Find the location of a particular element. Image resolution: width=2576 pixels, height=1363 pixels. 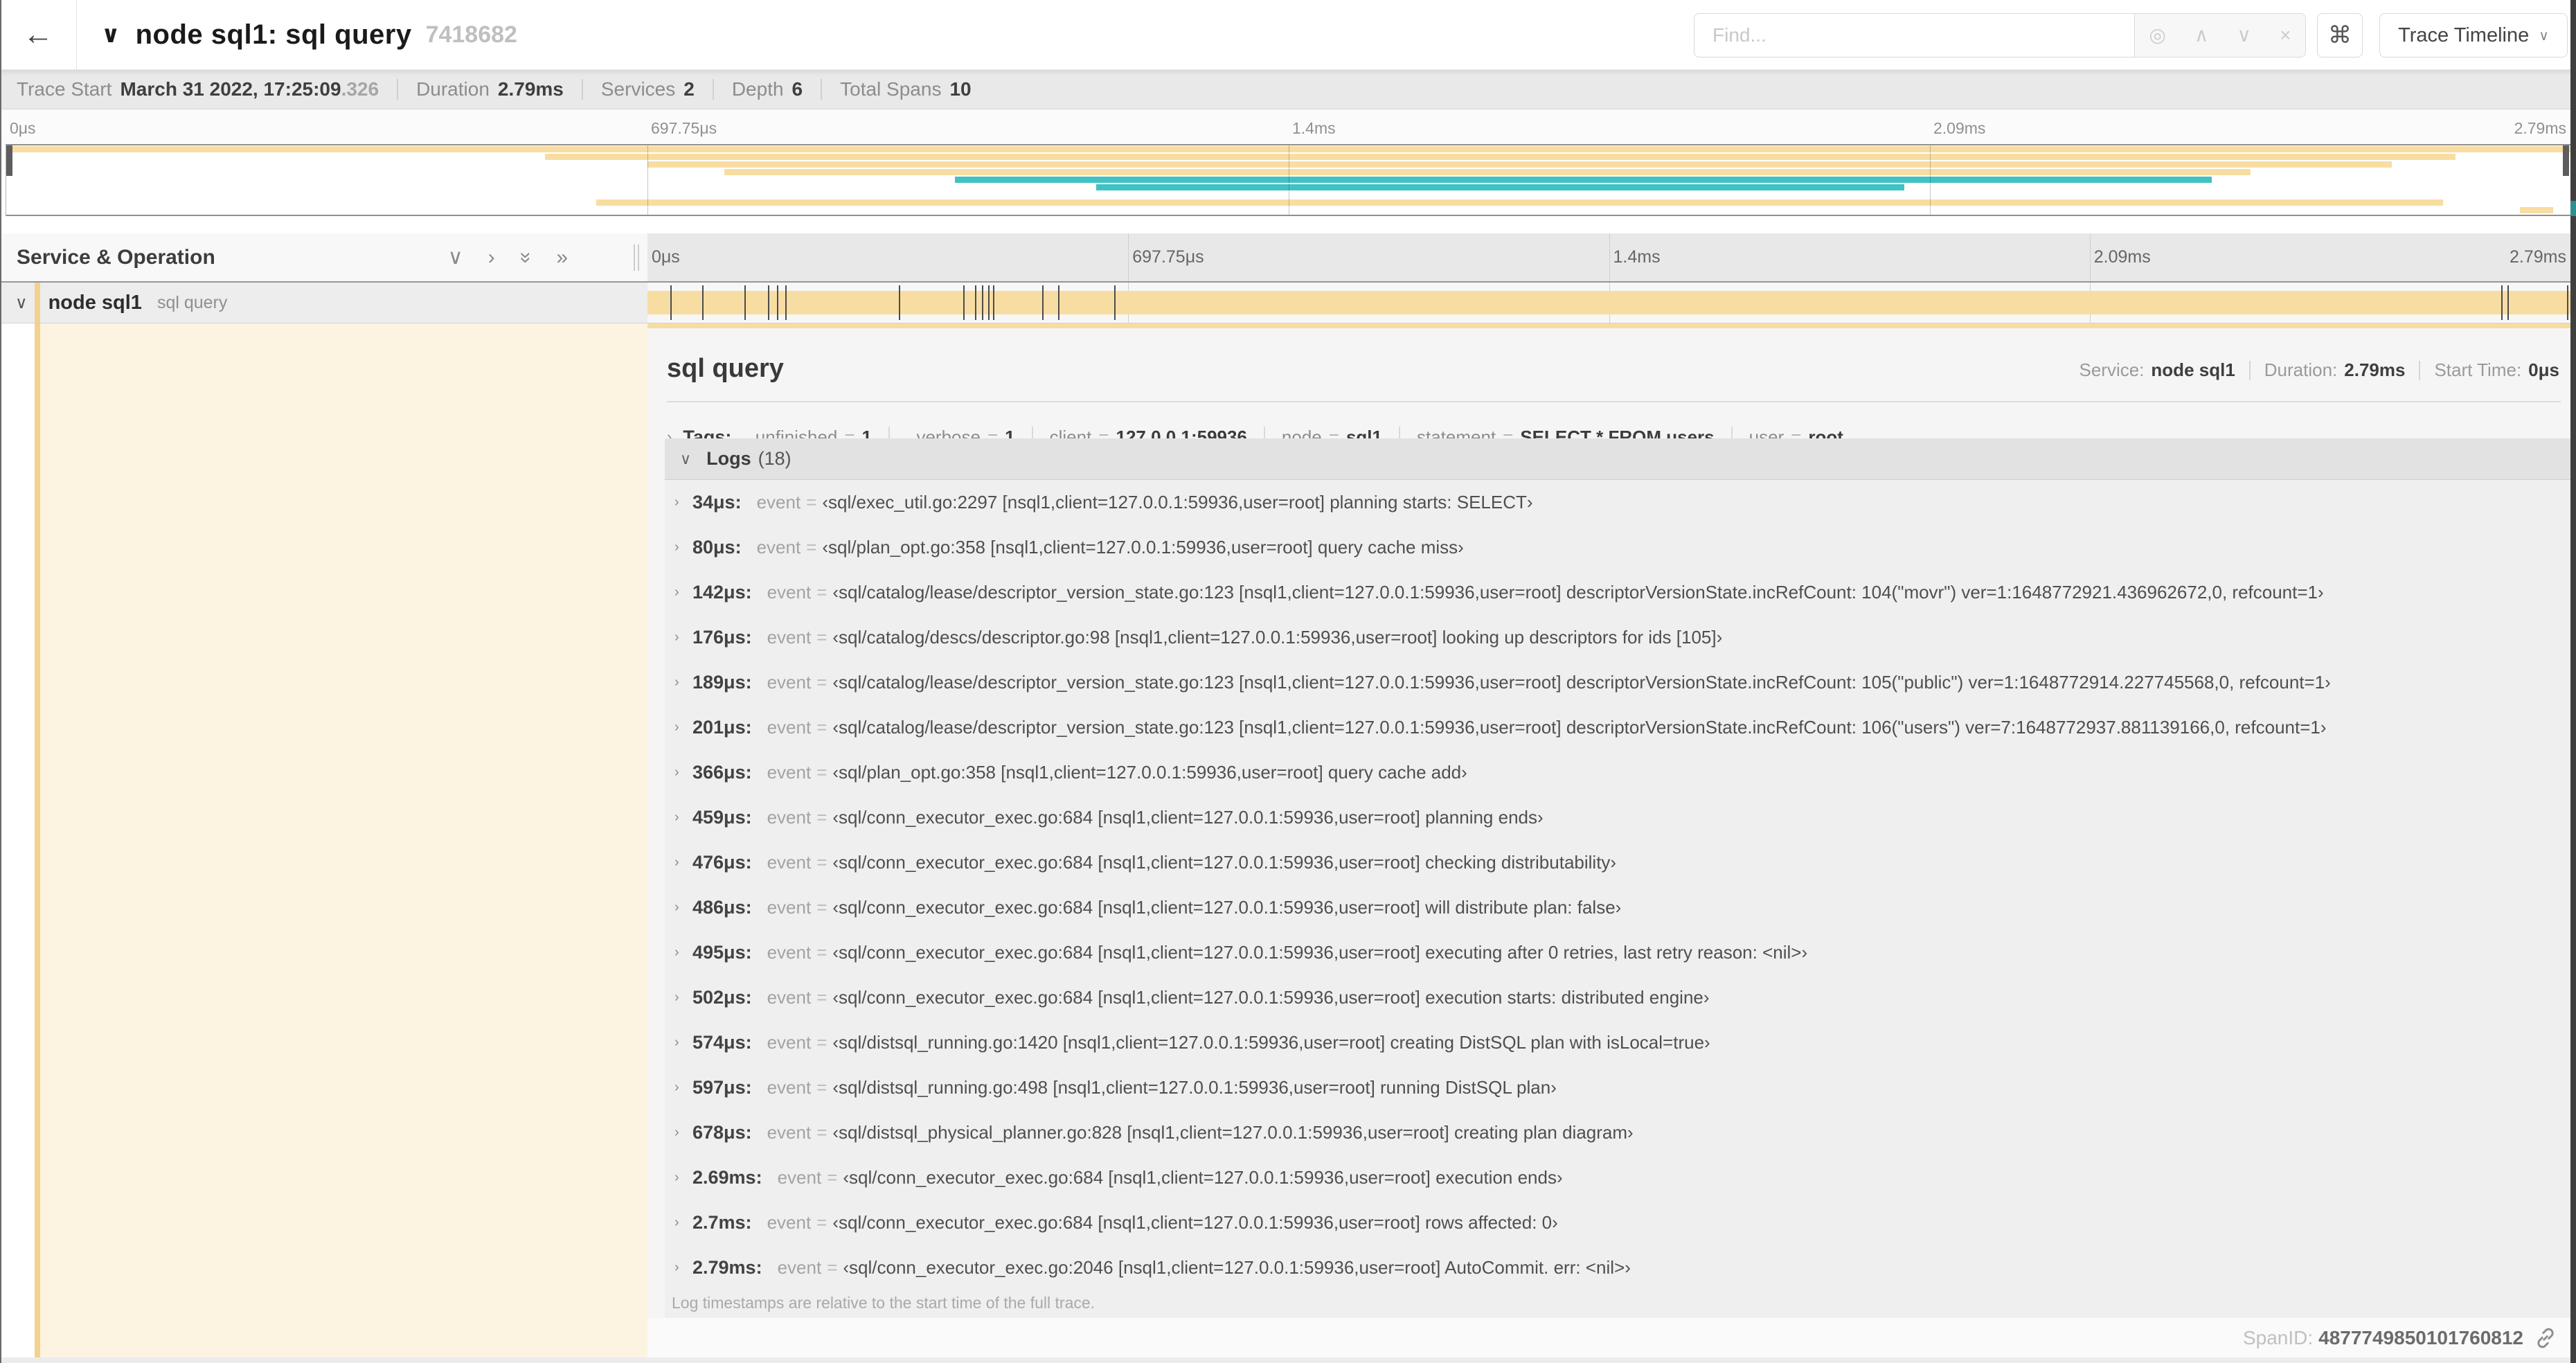

span-row: ∨ node sql1 sql query is located at coordinates (1288, 303).